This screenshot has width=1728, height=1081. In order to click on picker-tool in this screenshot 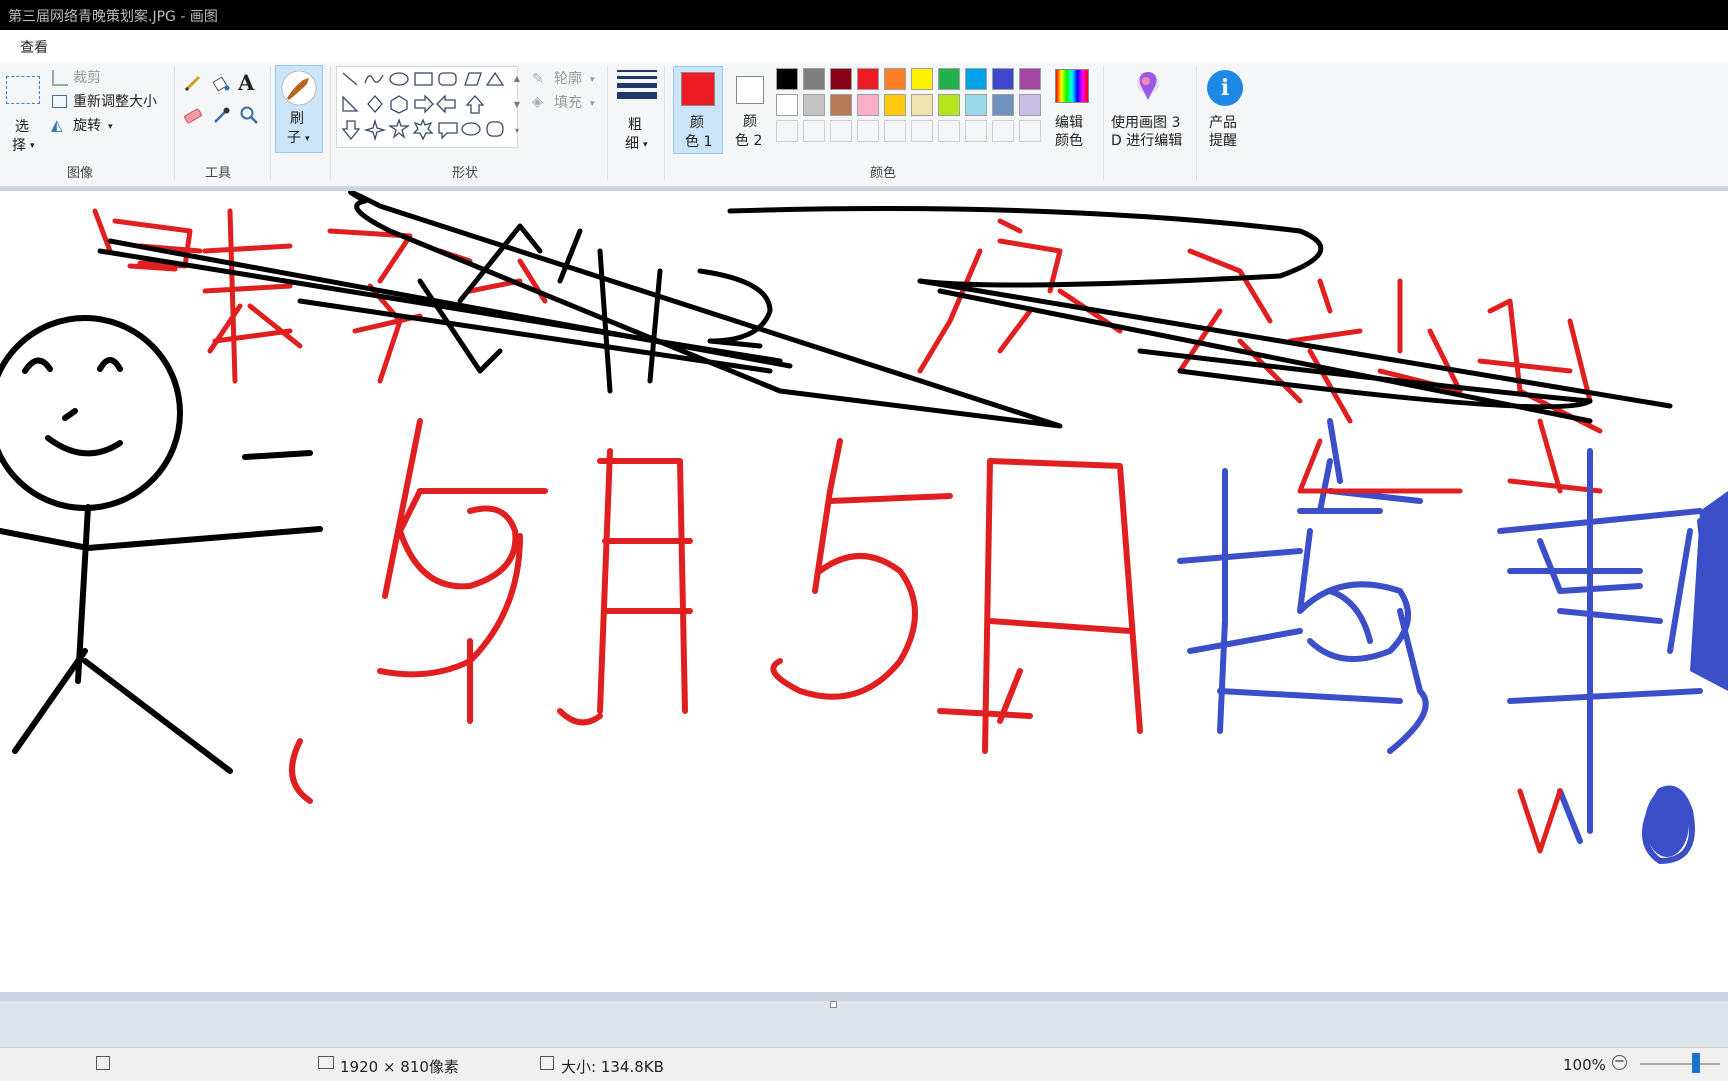, I will do `click(221, 115)`.